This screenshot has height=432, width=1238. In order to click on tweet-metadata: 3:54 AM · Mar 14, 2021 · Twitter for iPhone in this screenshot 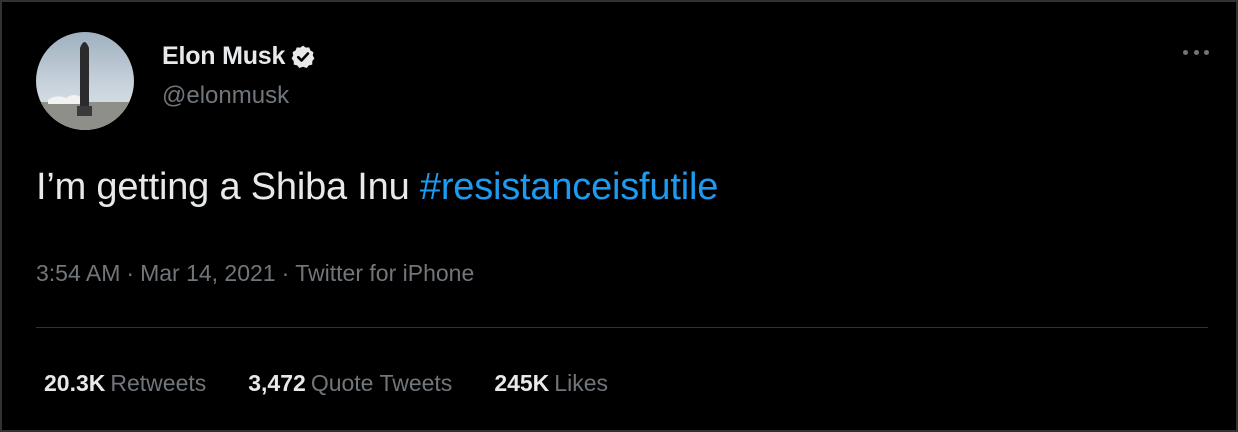, I will do `click(255, 273)`.